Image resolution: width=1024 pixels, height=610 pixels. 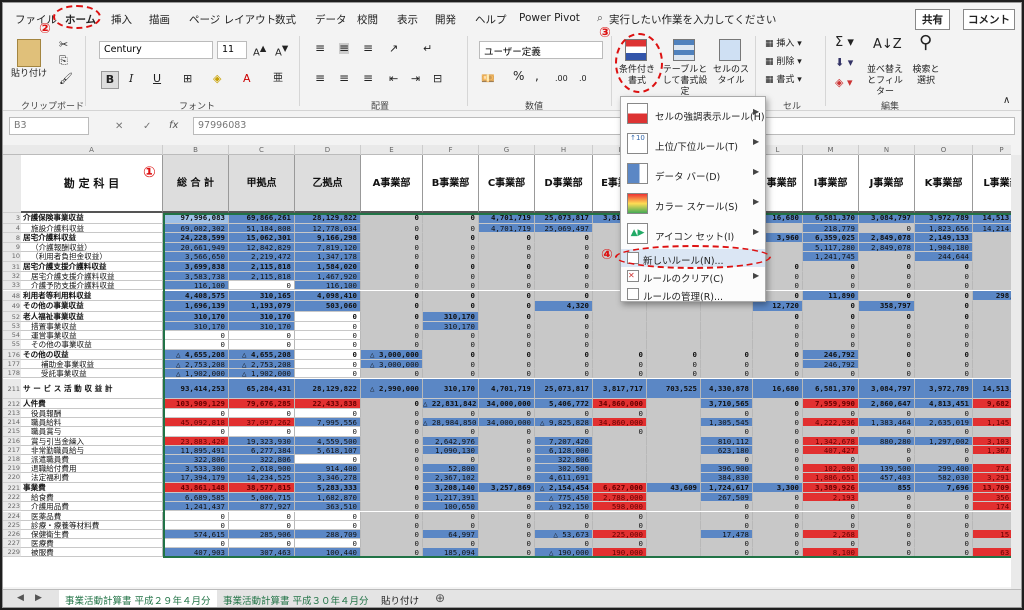 I want to click on data-cell: 45,092,818, so click(x=196, y=423).